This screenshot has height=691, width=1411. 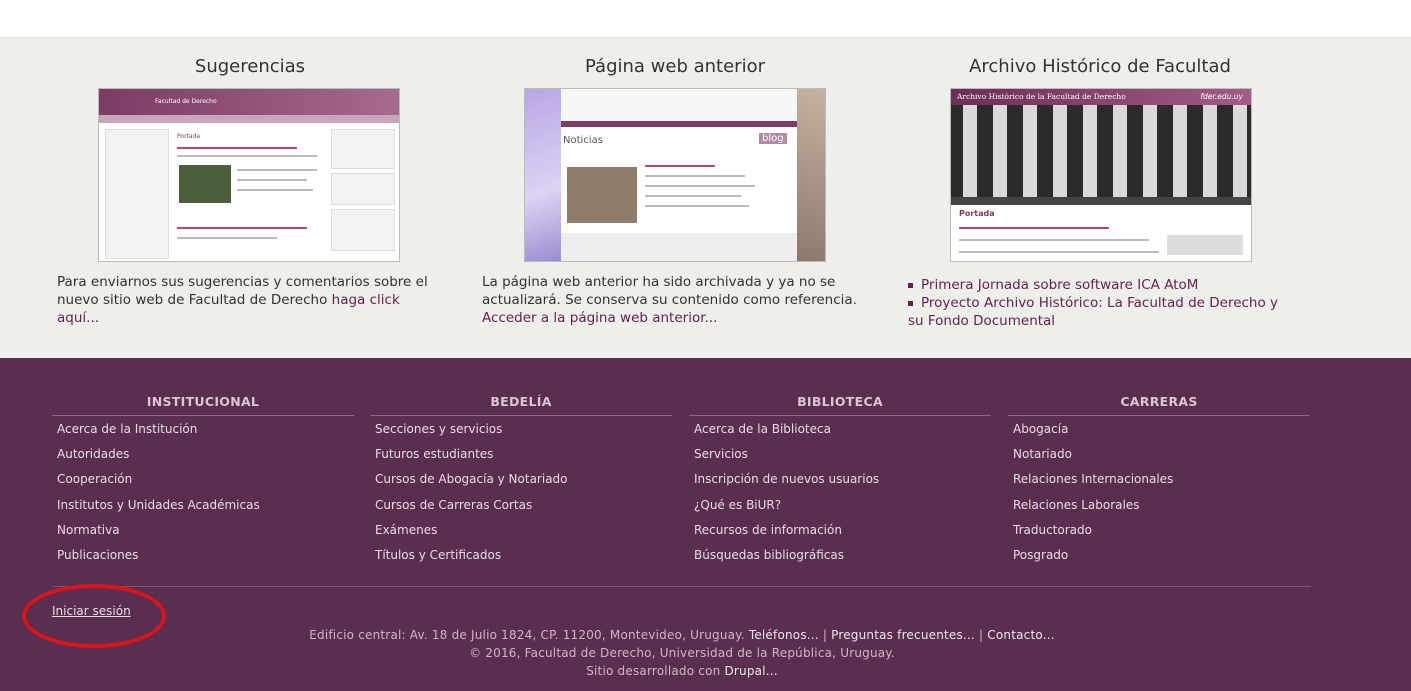 I want to click on footer-link: Acerca de la Institución, so click(x=205, y=429).